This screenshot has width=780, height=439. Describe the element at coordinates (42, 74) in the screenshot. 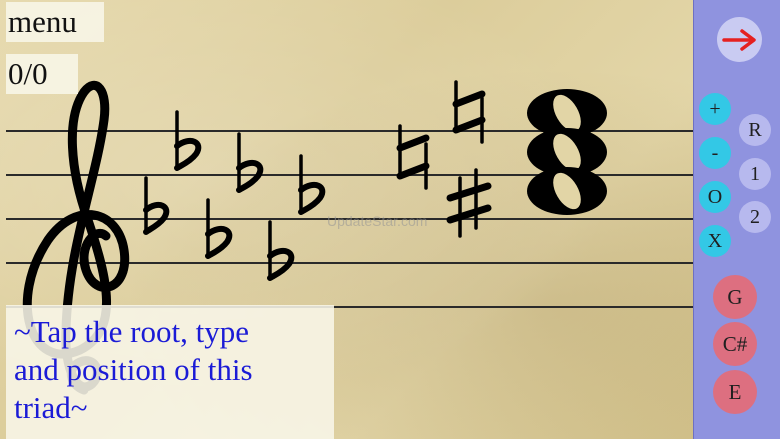

I see `score-counter: 0/0` at that location.